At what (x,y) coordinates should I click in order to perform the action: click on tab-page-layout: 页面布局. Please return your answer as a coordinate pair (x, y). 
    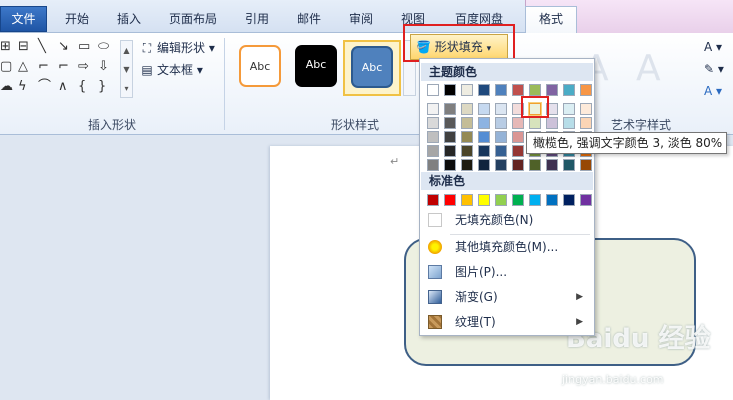
    Looking at the image, I should click on (193, 20).